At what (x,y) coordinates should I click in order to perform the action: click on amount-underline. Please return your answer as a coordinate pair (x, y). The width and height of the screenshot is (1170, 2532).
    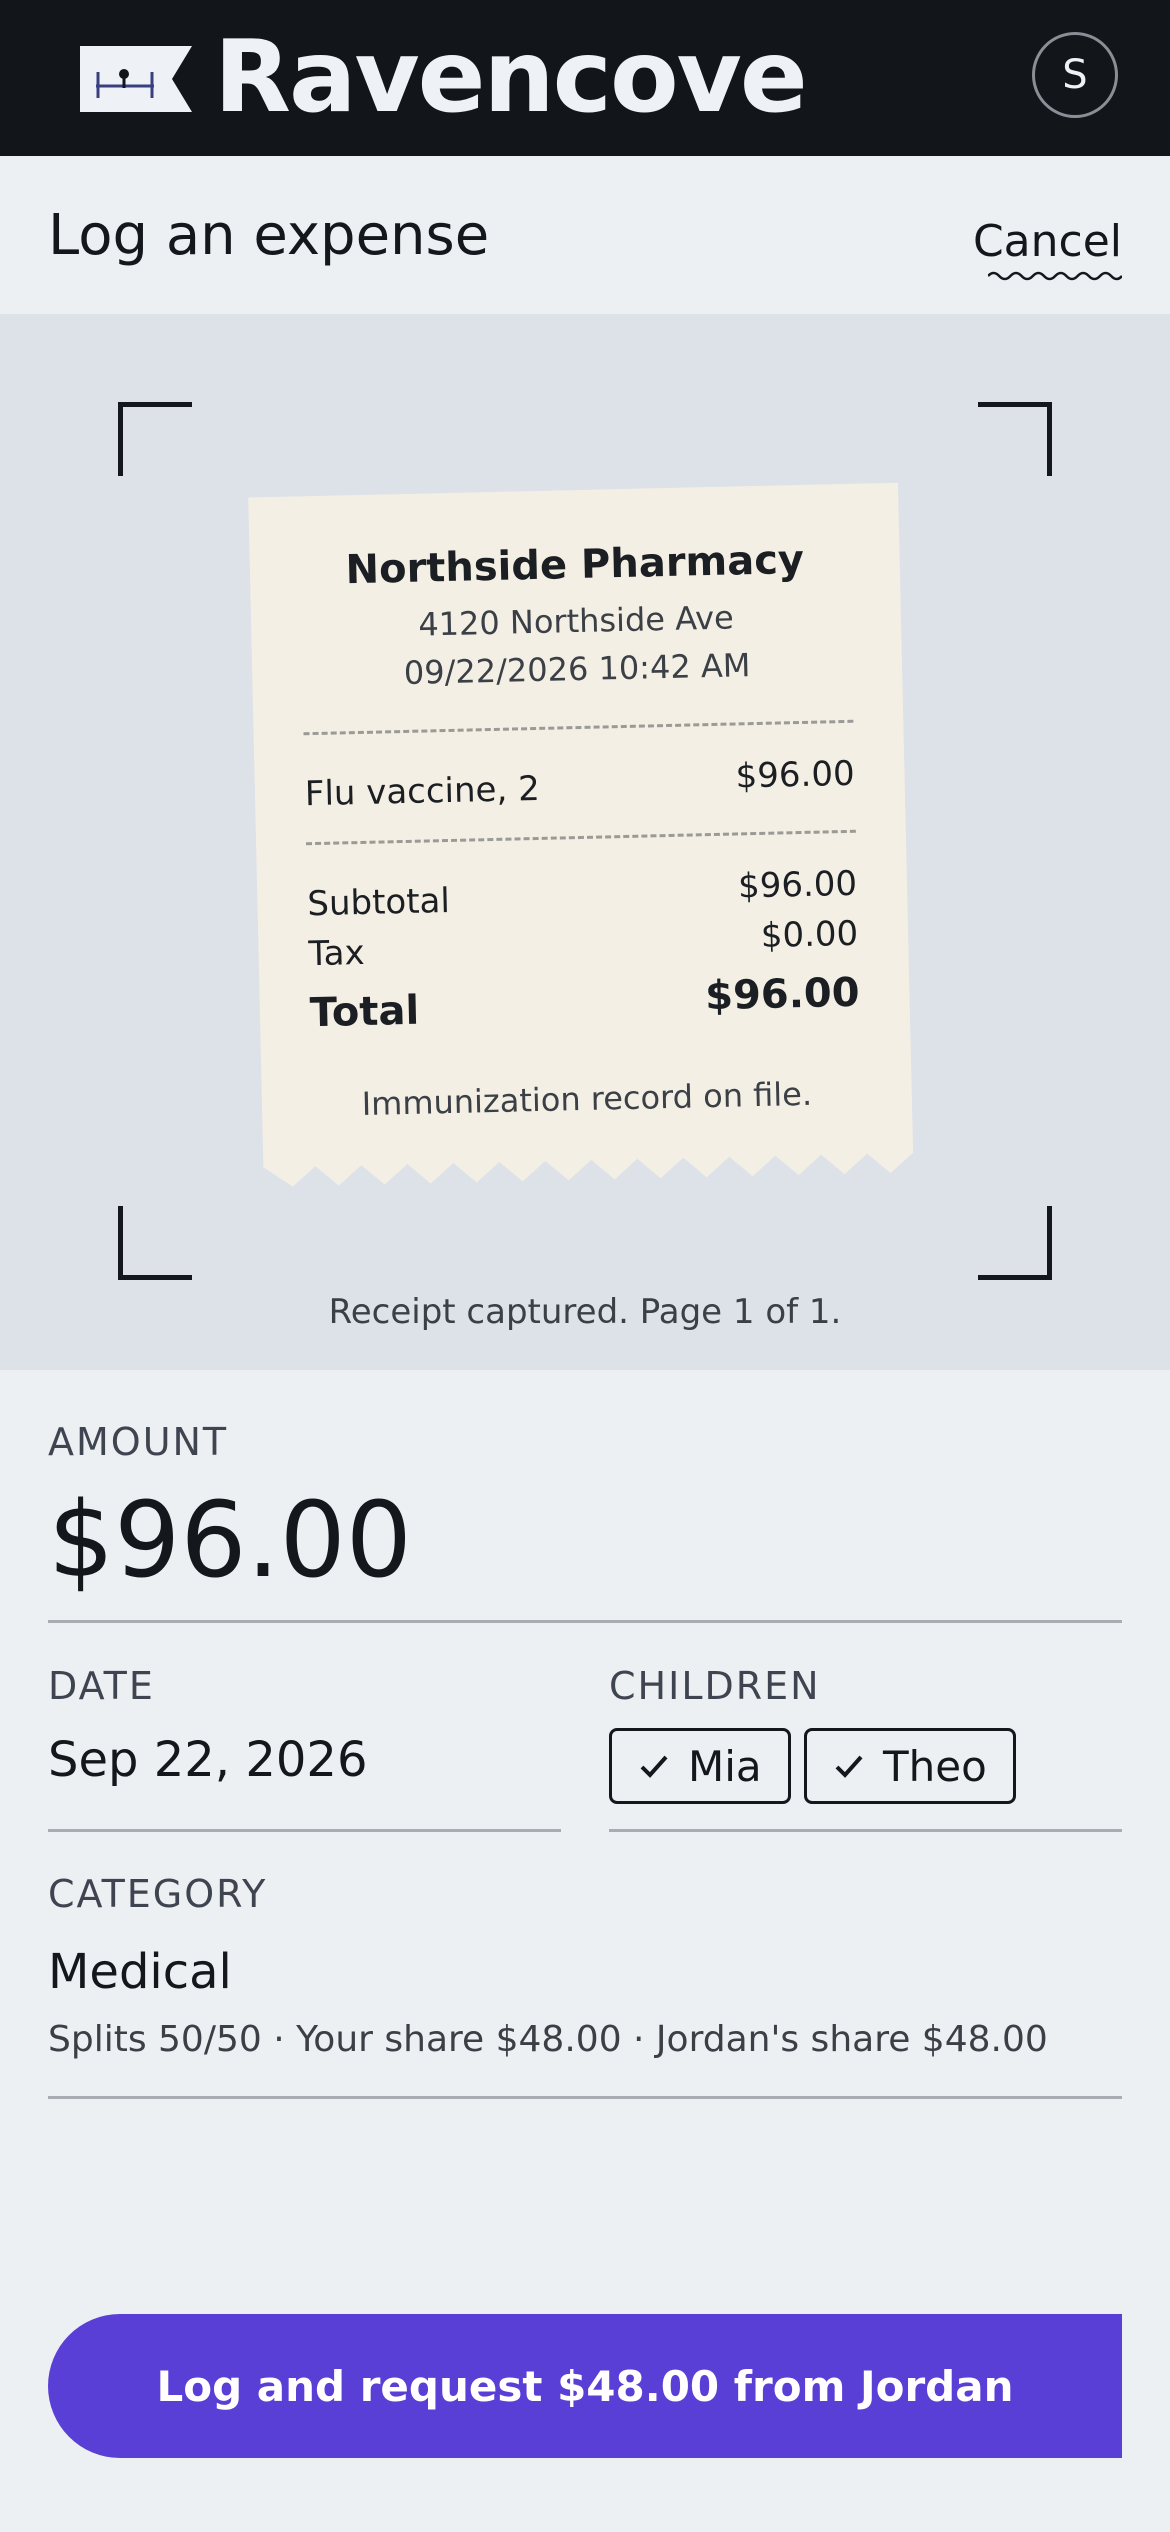
    Looking at the image, I should click on (585, 1621).